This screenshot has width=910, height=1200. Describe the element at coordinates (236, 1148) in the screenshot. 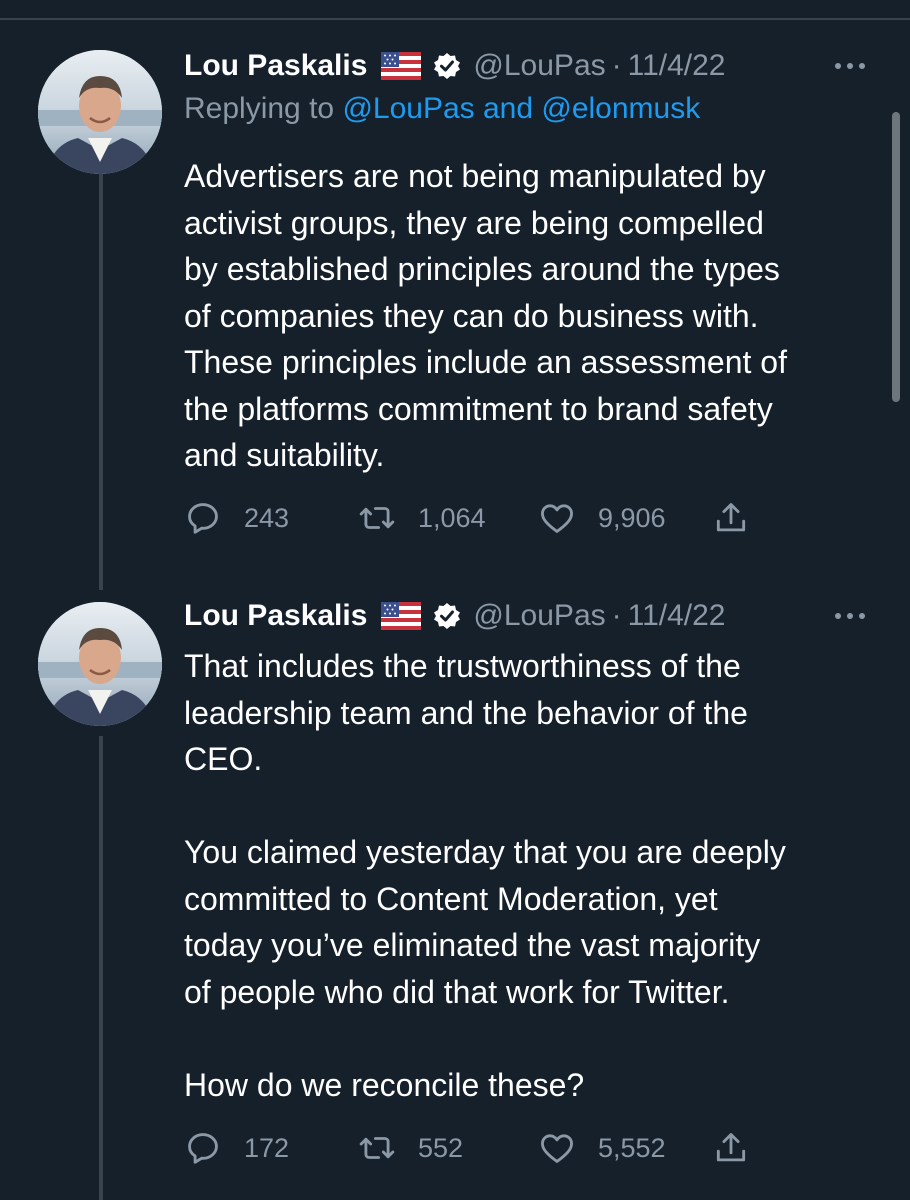

I see `reply-button: 172` at that location.